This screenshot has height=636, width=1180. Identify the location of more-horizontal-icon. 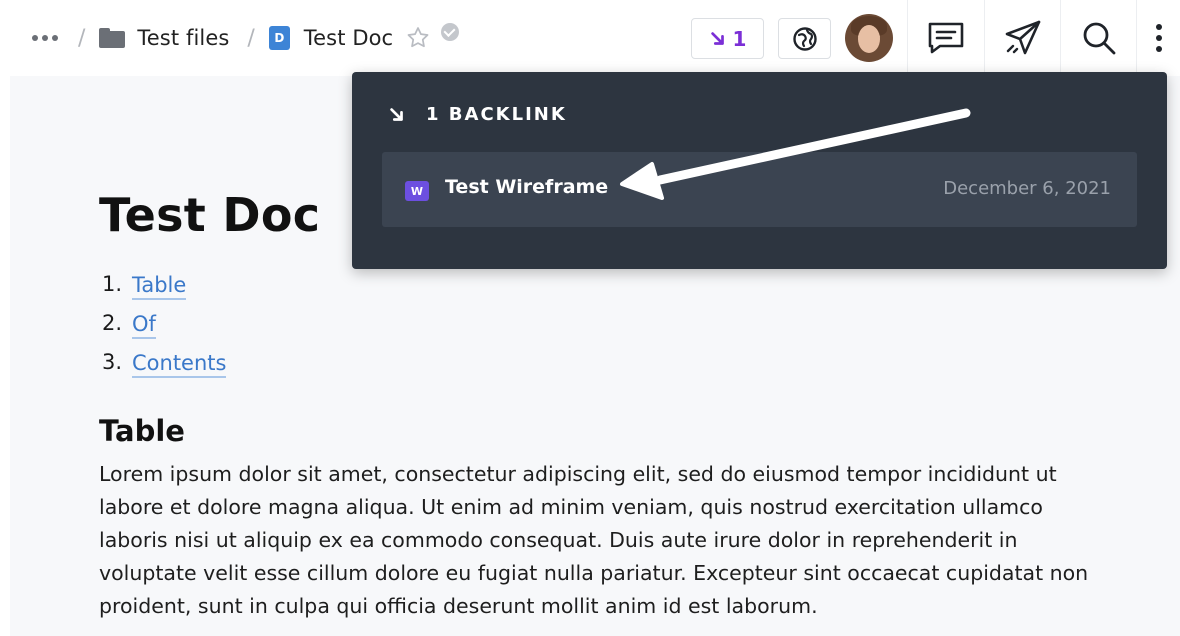
(46, 38).